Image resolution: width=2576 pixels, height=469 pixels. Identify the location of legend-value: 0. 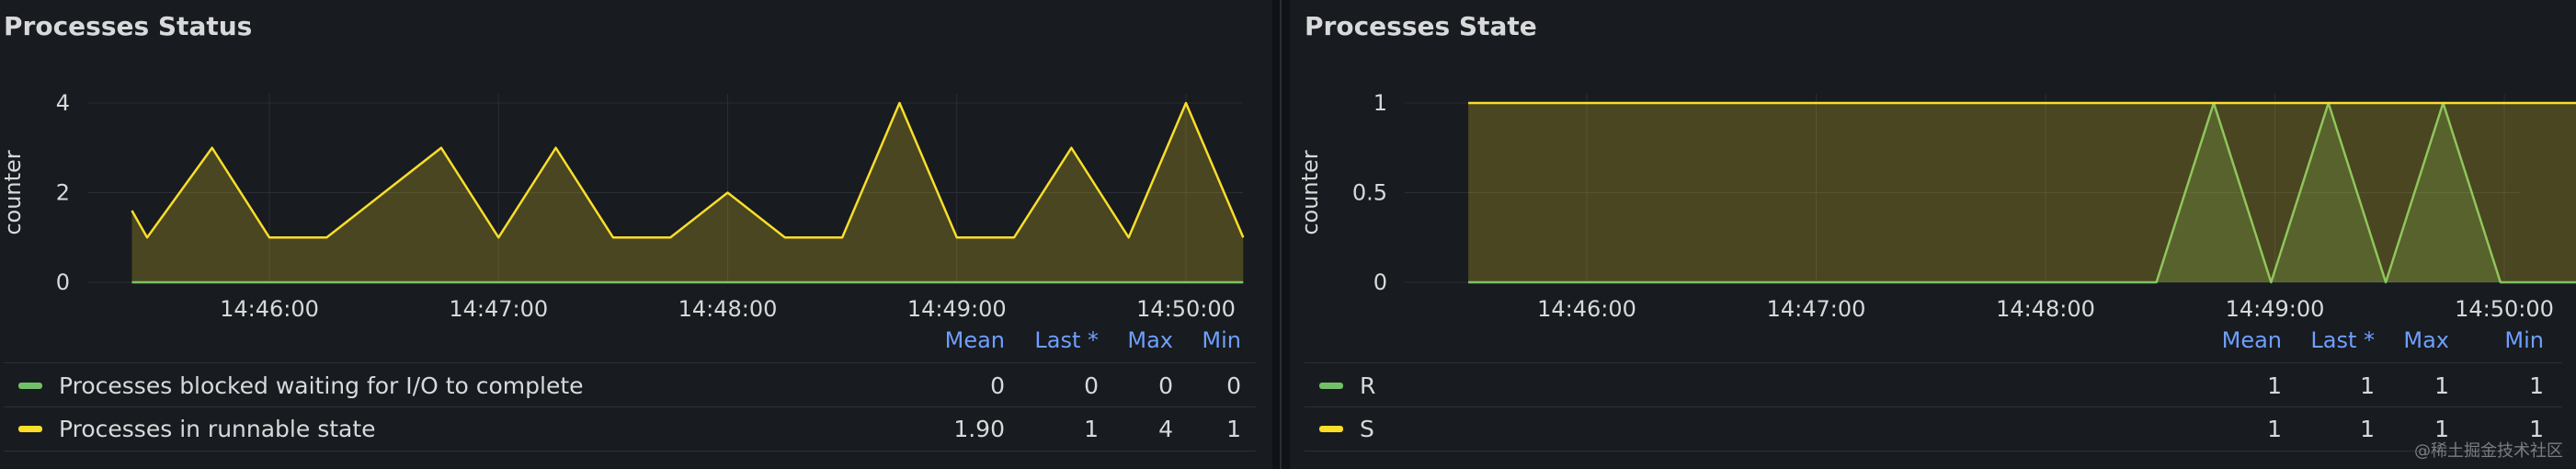
(1233, 385).